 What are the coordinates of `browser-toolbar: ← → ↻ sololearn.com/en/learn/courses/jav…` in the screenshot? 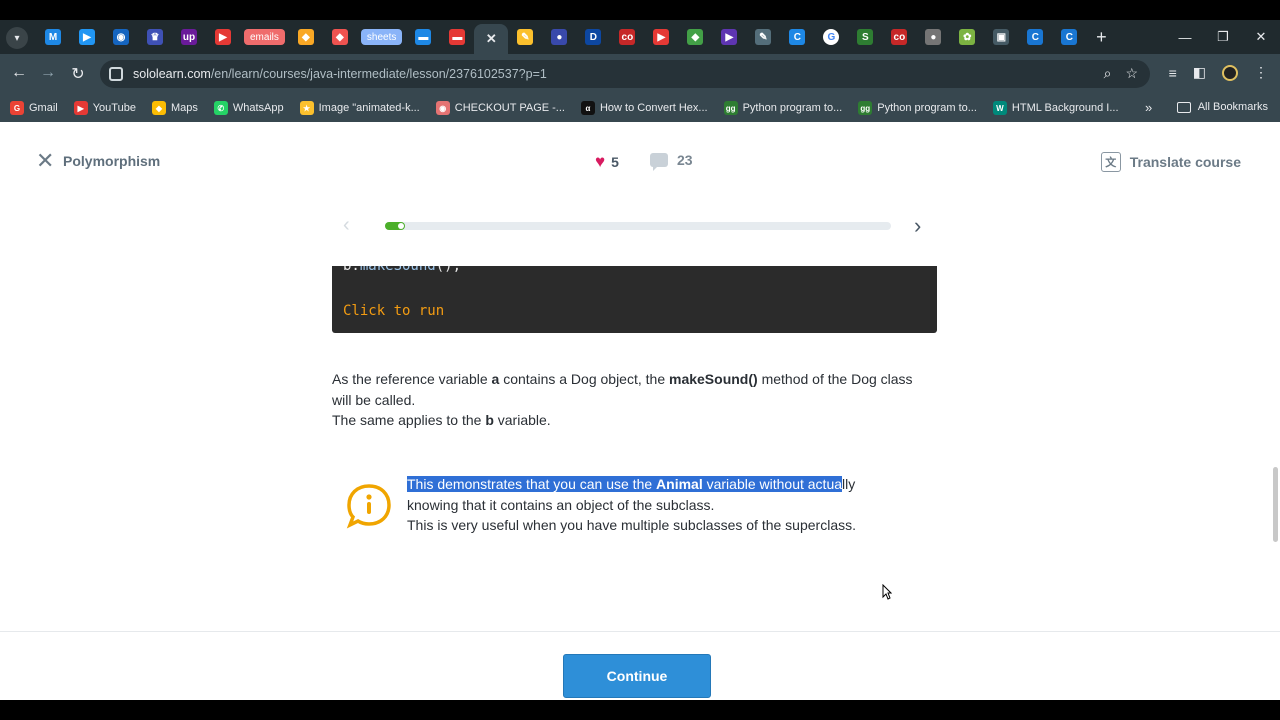 It's located at (640, 74).